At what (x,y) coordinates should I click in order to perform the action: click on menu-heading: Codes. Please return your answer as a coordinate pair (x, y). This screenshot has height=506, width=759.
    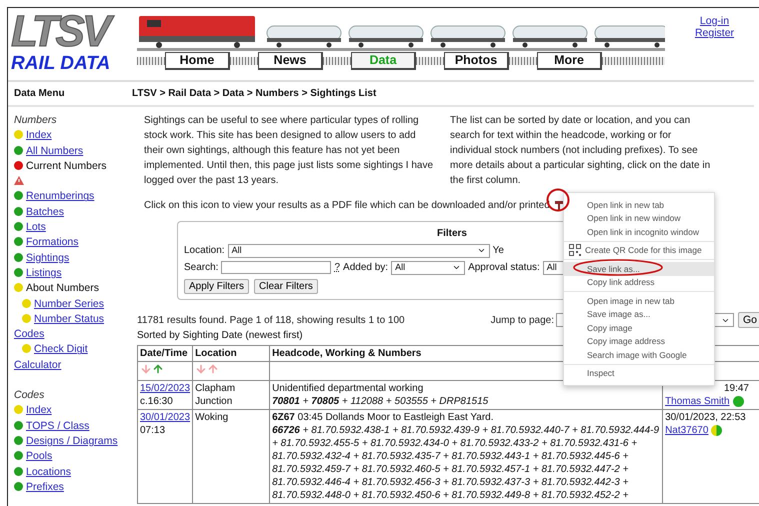
    Looking at the image, I should click on (30, 396).